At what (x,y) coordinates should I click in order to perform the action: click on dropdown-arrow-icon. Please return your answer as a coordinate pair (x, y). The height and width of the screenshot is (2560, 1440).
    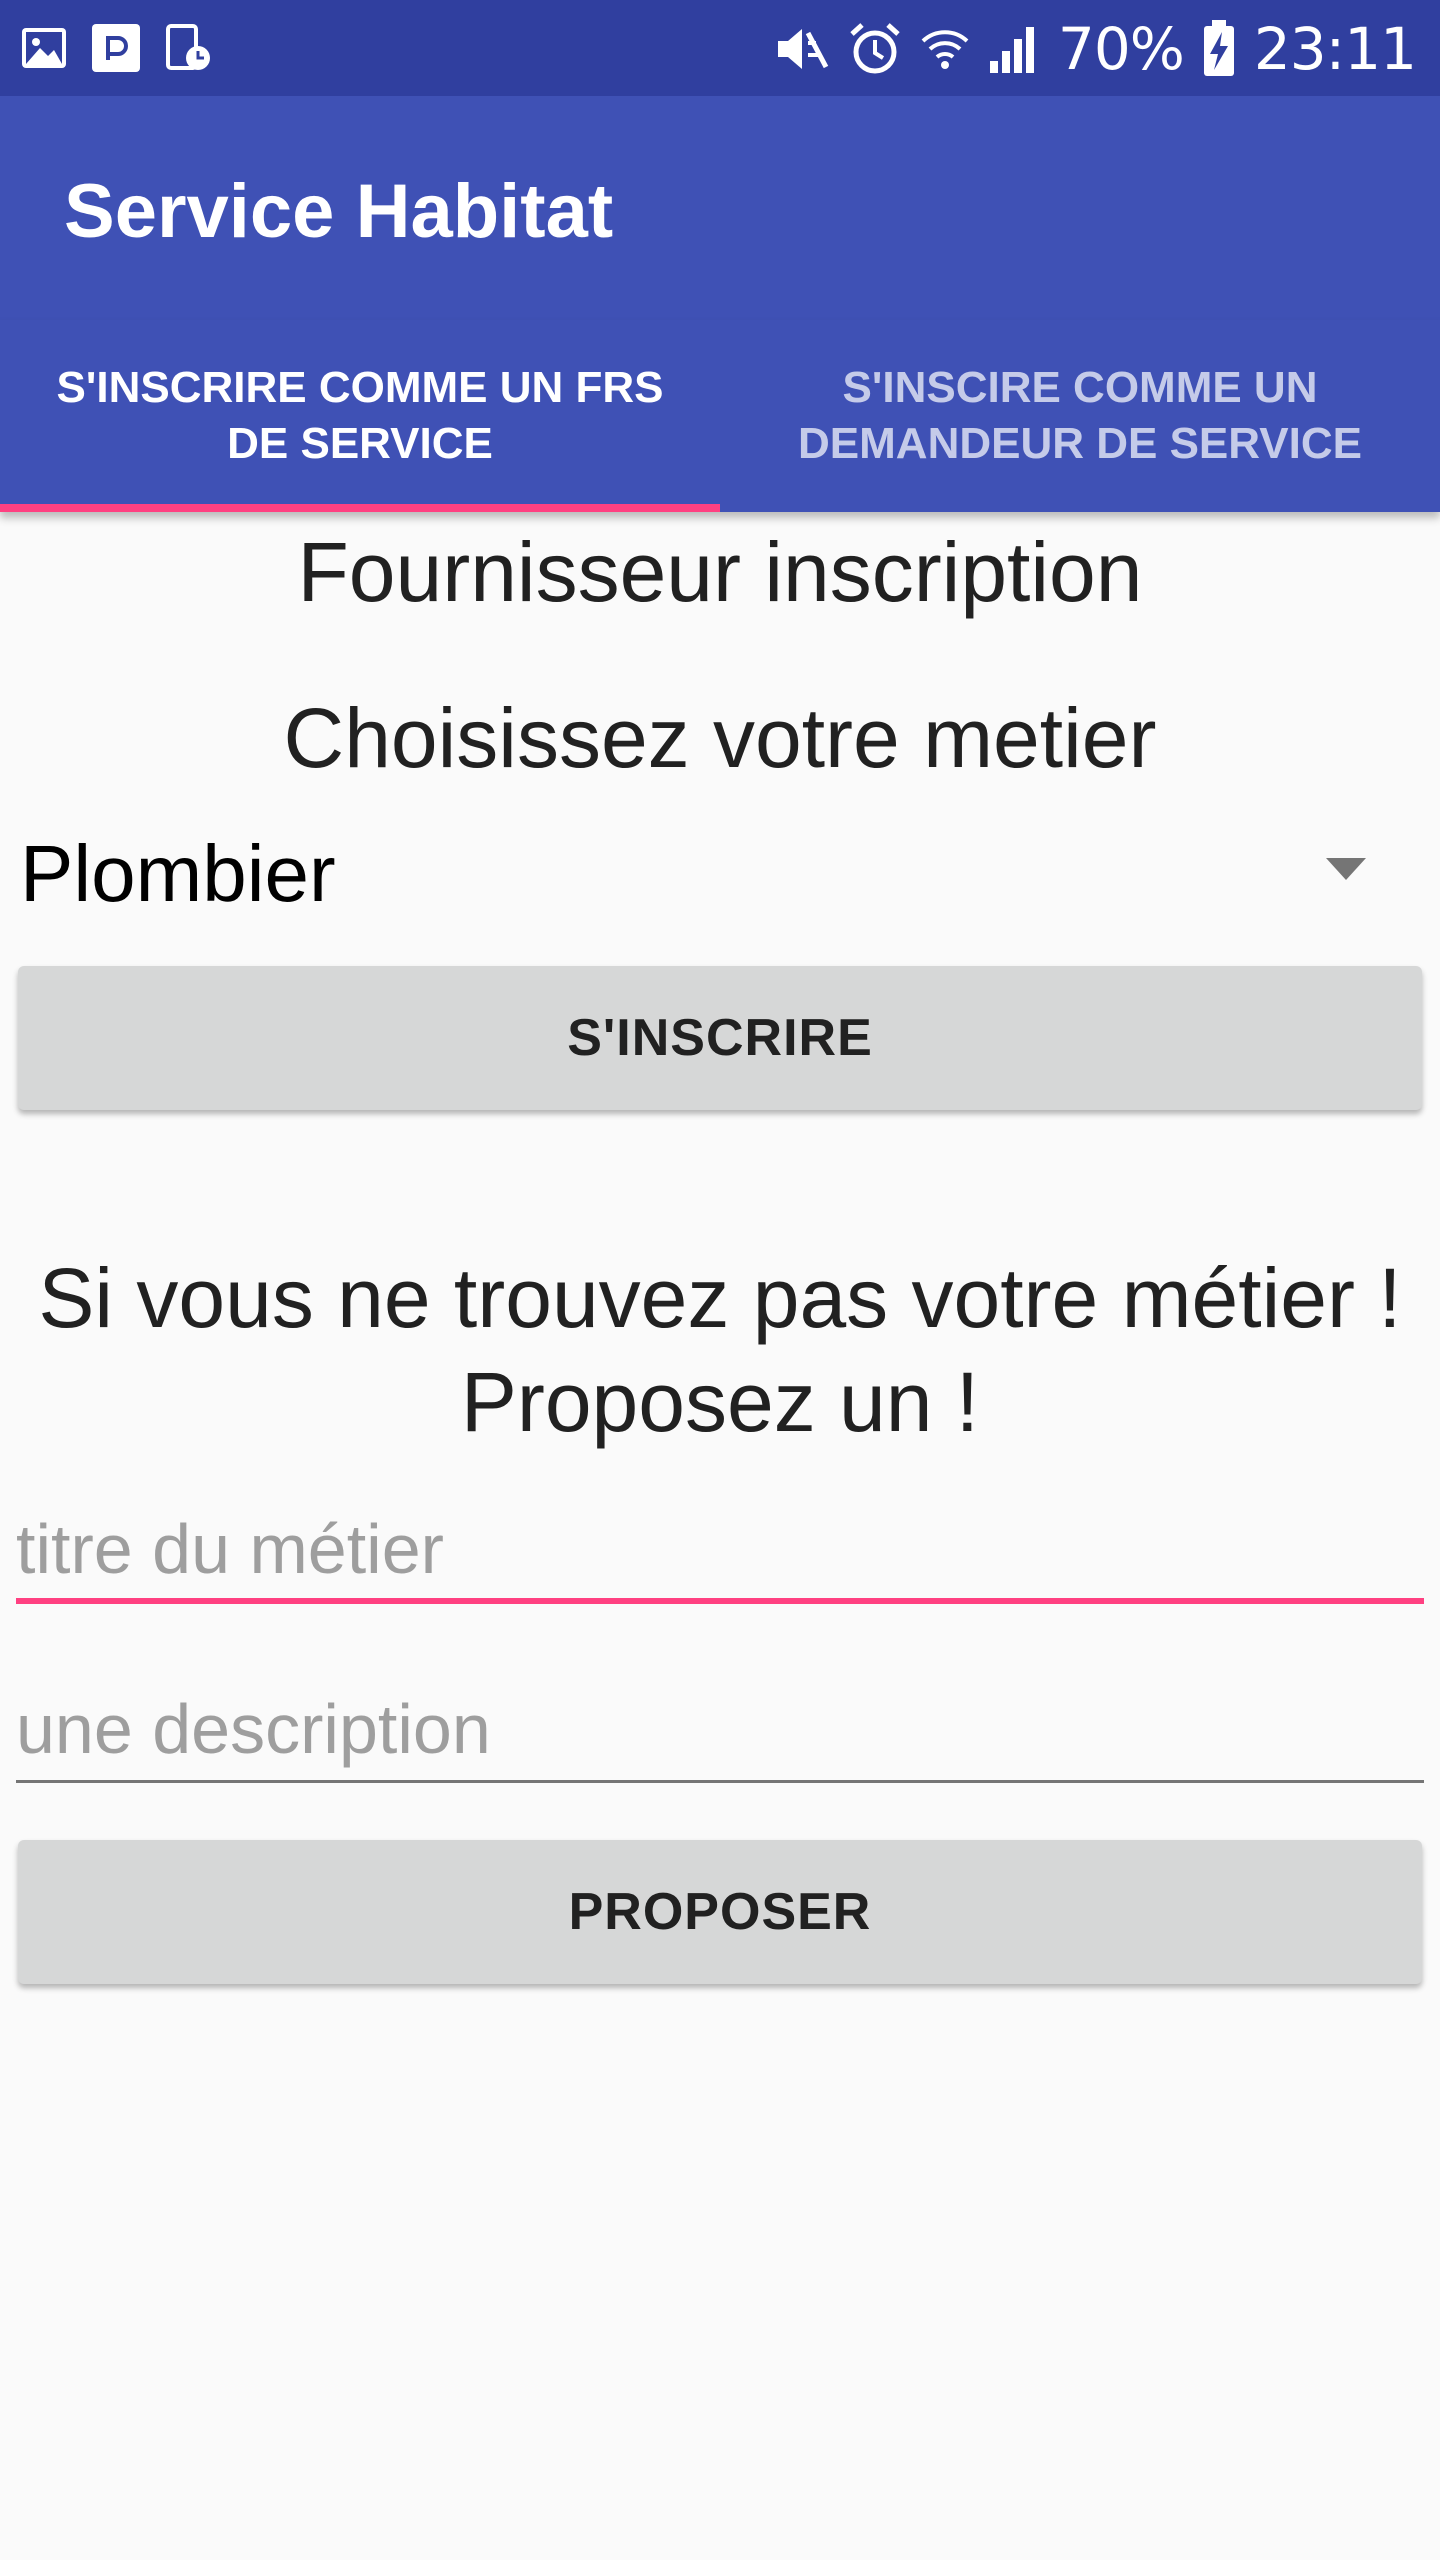
    Looking at the image, I should click on (1346, 869).